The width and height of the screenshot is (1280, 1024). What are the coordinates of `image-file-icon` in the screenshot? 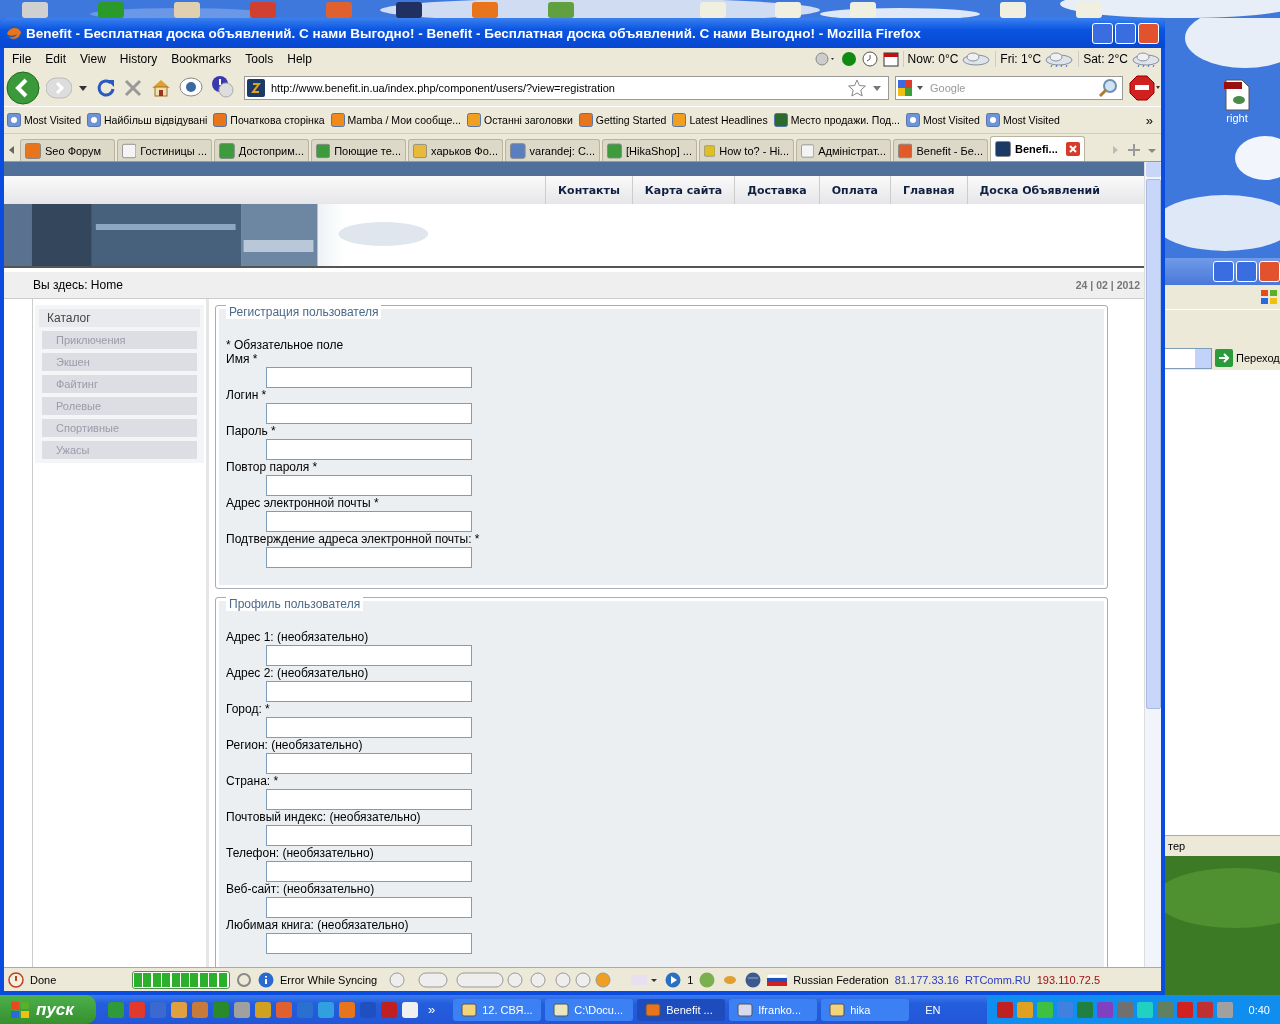 It's located at (1237, 95).